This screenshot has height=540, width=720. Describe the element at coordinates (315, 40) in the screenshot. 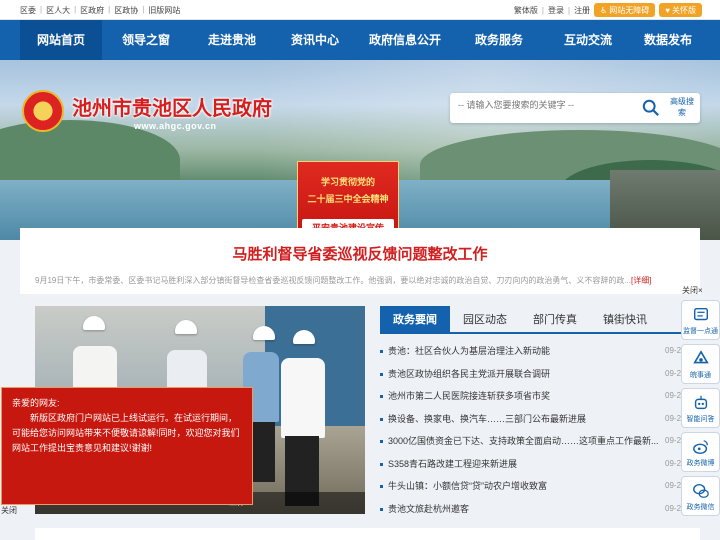

I see `nav-item-news: 资讯中心` at that location.